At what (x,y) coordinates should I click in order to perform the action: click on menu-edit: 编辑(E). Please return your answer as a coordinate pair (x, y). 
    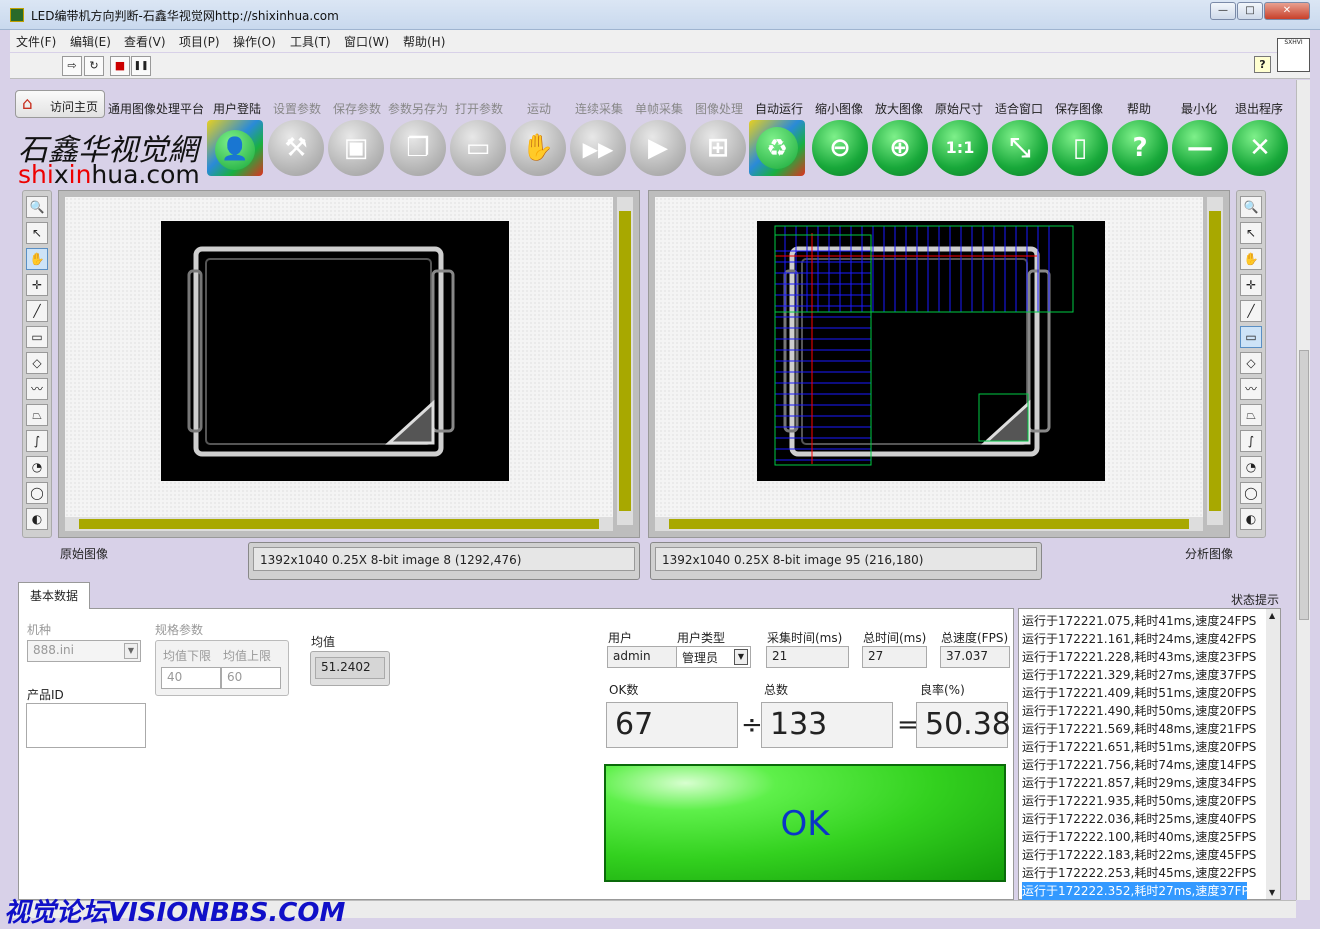
    Looking at the image, I should click on (90, 41).